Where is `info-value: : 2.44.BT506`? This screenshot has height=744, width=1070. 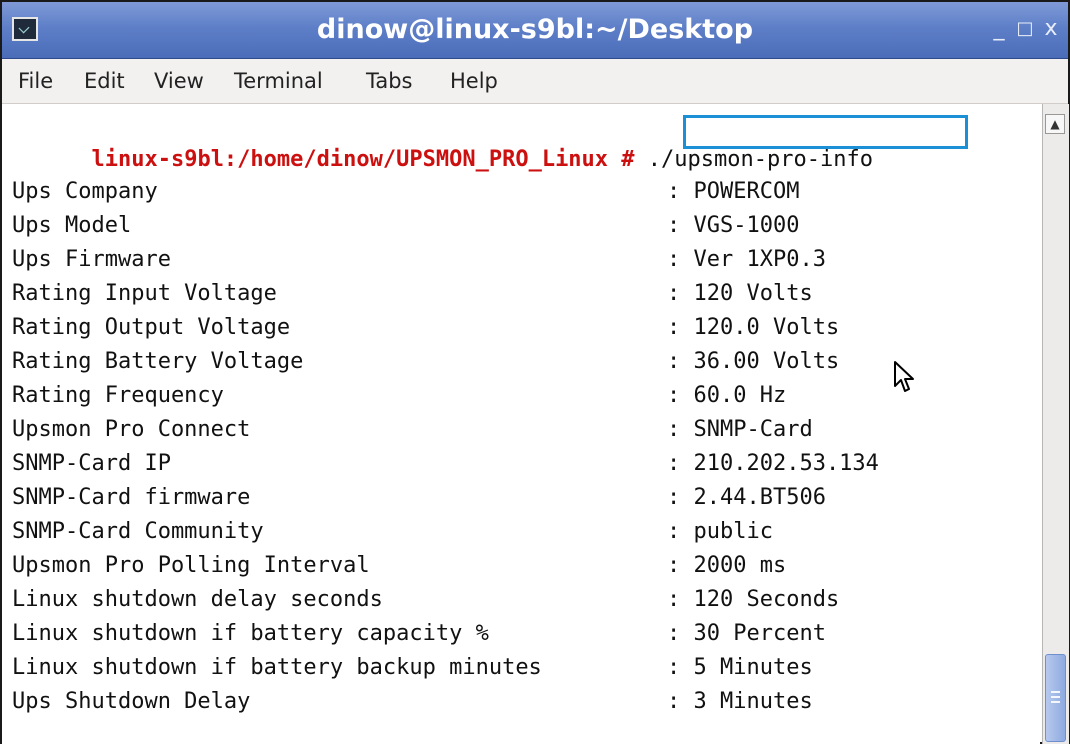 info-value: : 2.44.BT506 is located at coordinates (746, 497).